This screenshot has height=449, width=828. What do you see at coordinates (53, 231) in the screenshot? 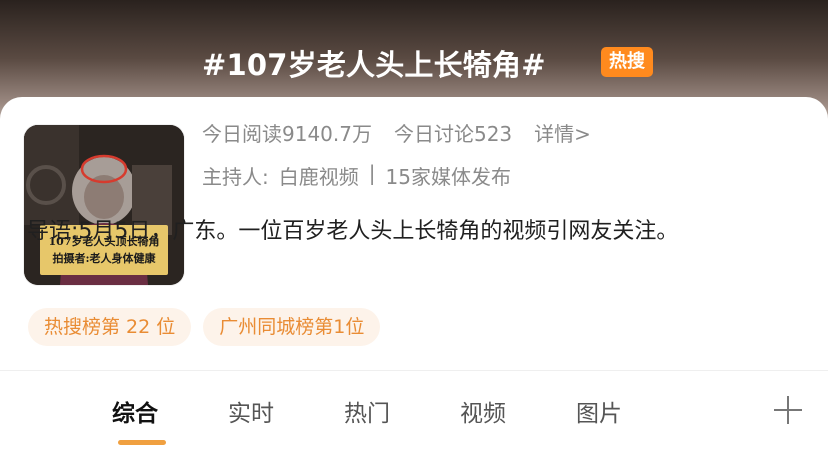
I see `lead-label: 导语:` at bounding box center [53, 231].